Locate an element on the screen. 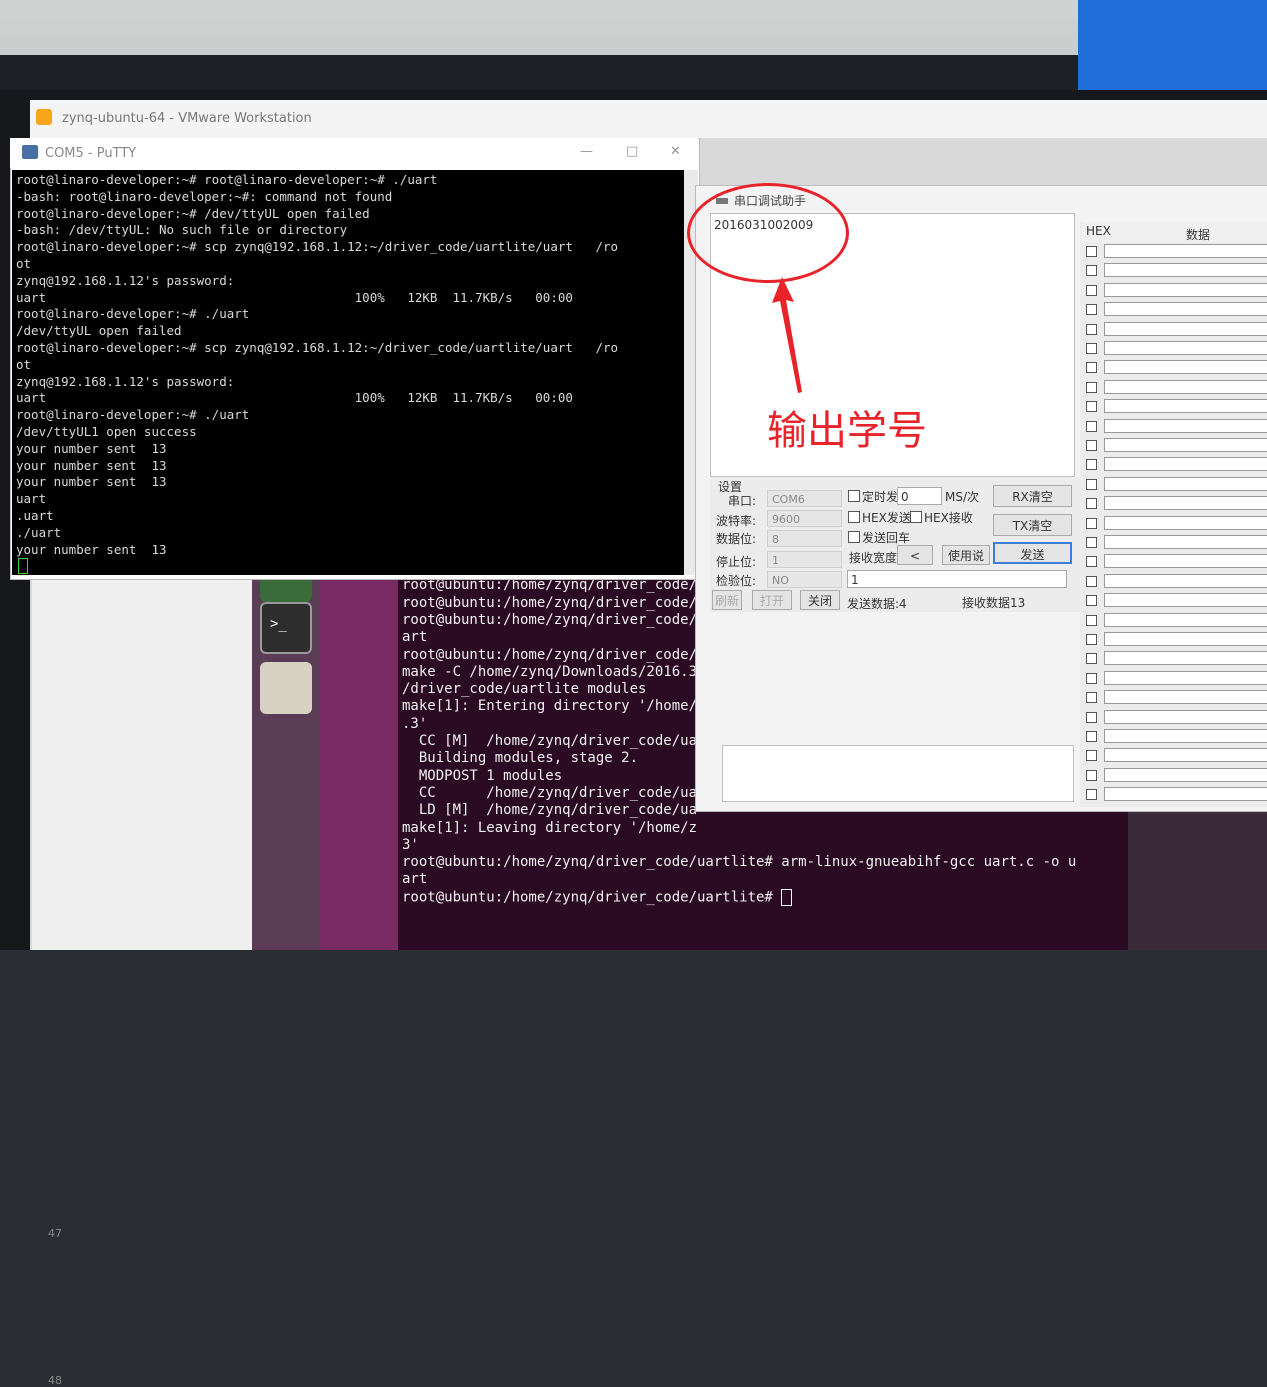  terminal-line: your number sent 13 is located at coordinates (91, 465).